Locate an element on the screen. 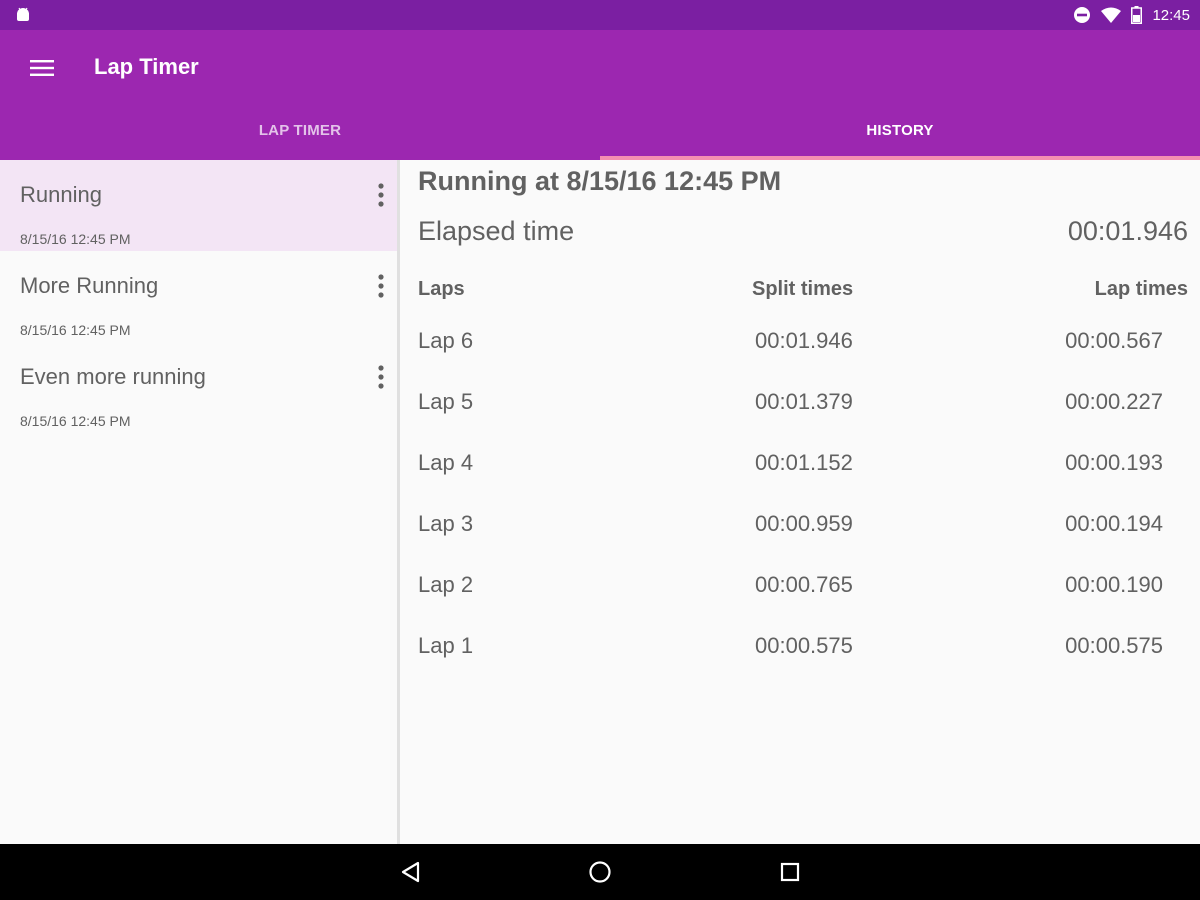 The image size is (1200, 900). navigation-bar is located at coordinates (600, 872).